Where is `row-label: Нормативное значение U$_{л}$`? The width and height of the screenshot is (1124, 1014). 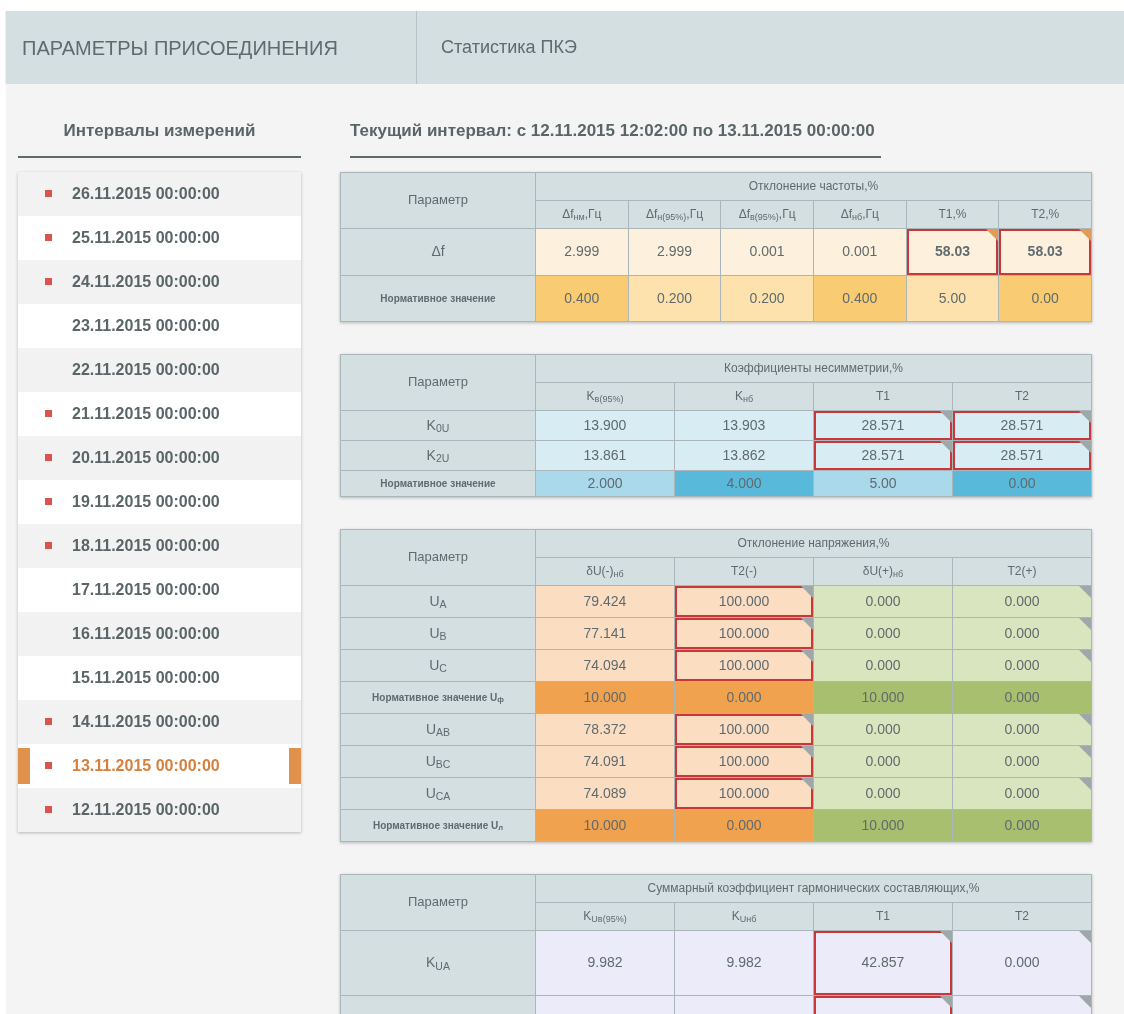
row-label: Нормативное значение U$_{л}$ is located at coordinates (438, 825).